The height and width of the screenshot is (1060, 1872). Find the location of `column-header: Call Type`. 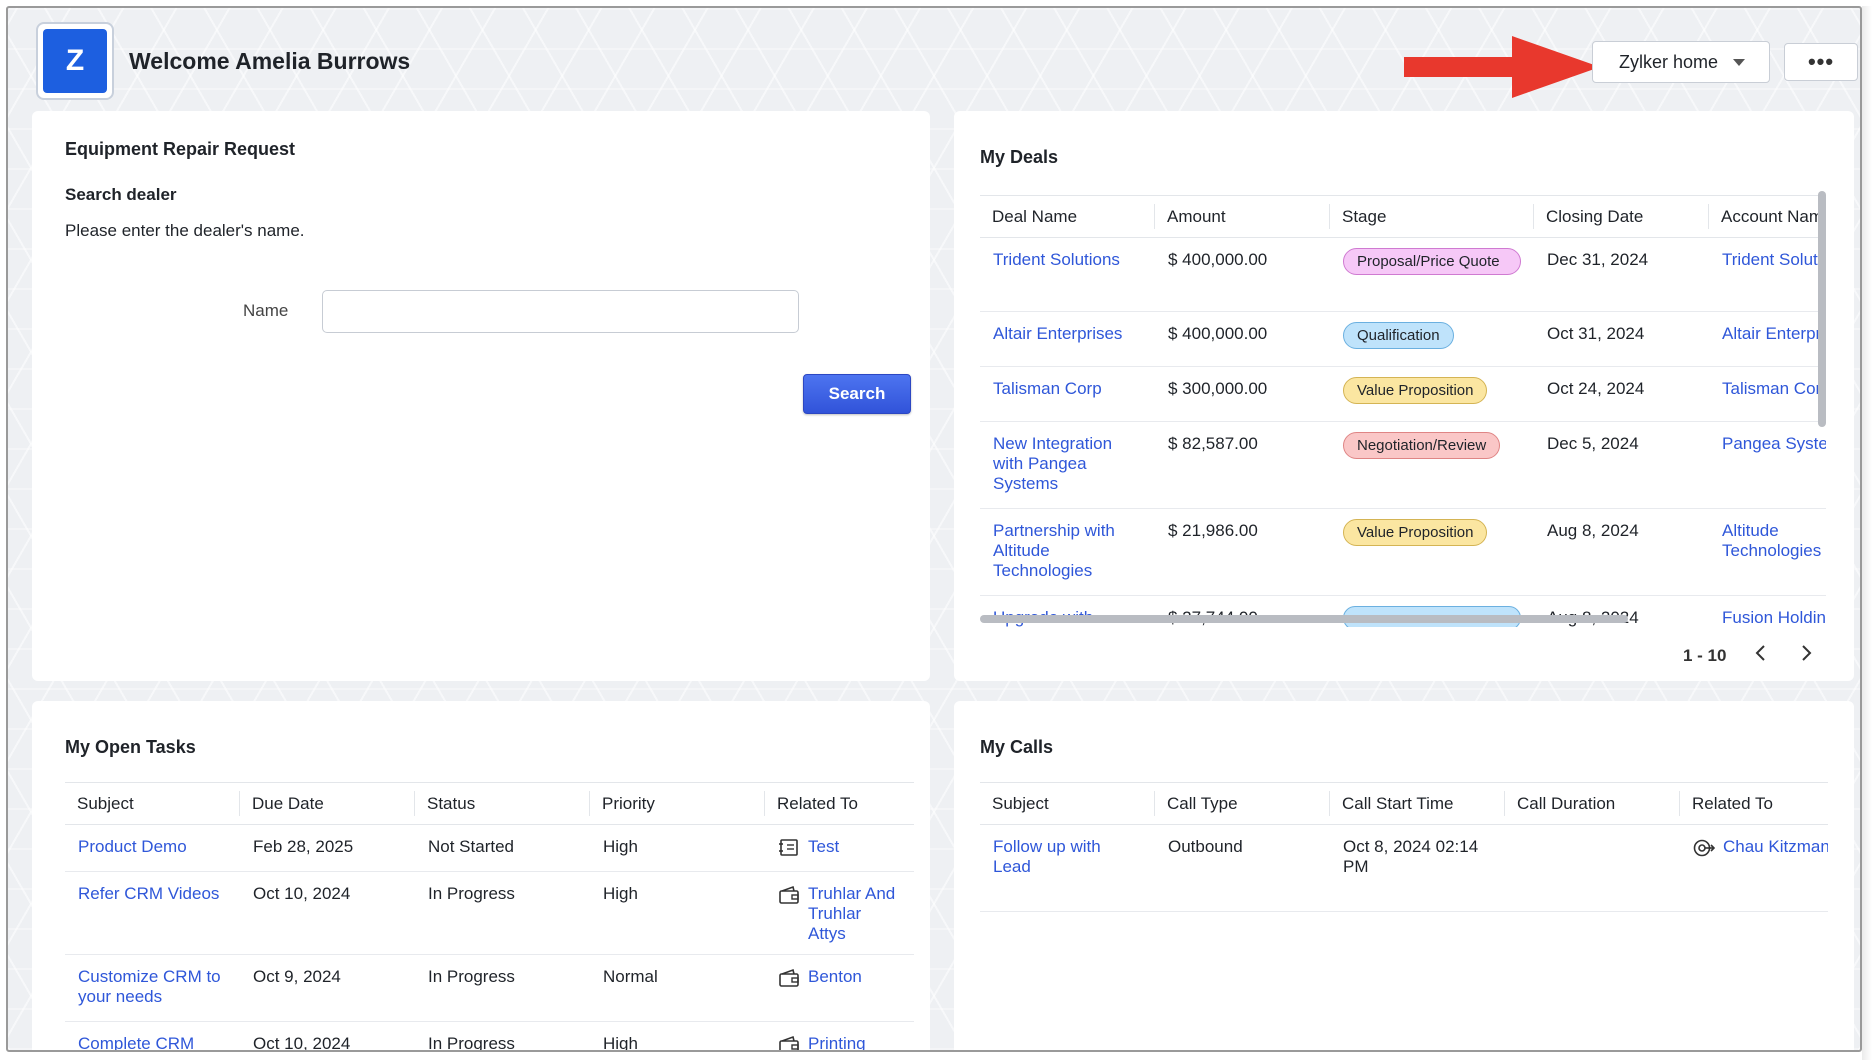

column-header: Call Type is located at coordinates (1242, 803).